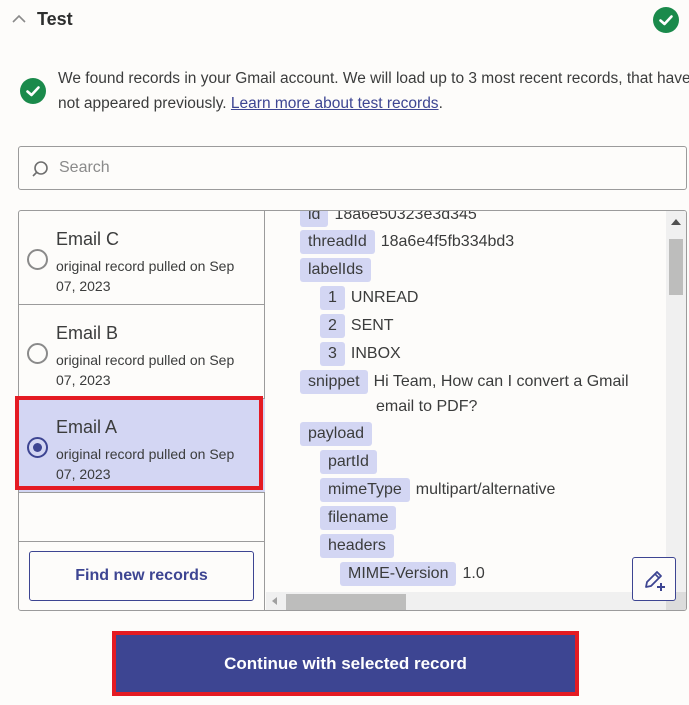 The height and width of the screenshot is (705, 689). What do you see at coordinates (359, 168) in the screenshot?
I see `search-input` at bounding box center [359, 168].